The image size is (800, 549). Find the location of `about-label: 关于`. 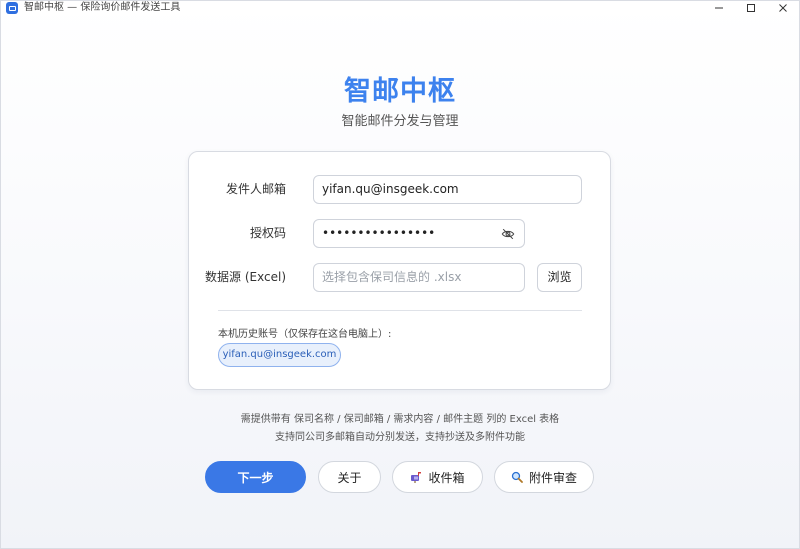

about-label: 关于 is located at coordinates (349, 477).